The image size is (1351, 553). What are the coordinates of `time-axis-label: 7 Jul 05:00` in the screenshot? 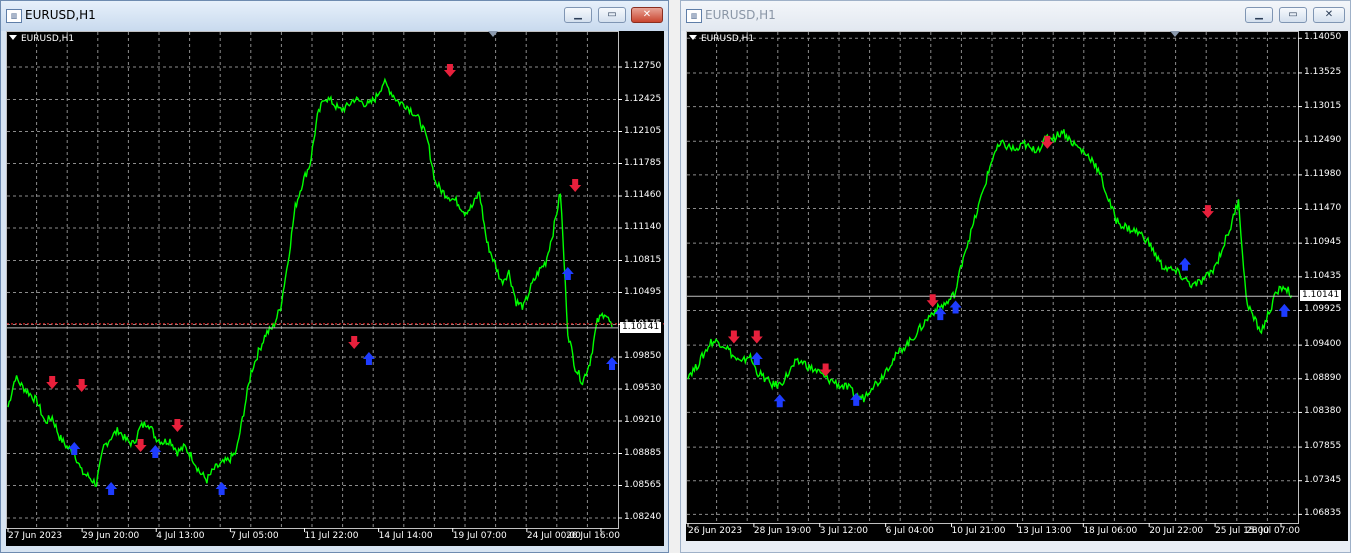 It's located at (254, 536).